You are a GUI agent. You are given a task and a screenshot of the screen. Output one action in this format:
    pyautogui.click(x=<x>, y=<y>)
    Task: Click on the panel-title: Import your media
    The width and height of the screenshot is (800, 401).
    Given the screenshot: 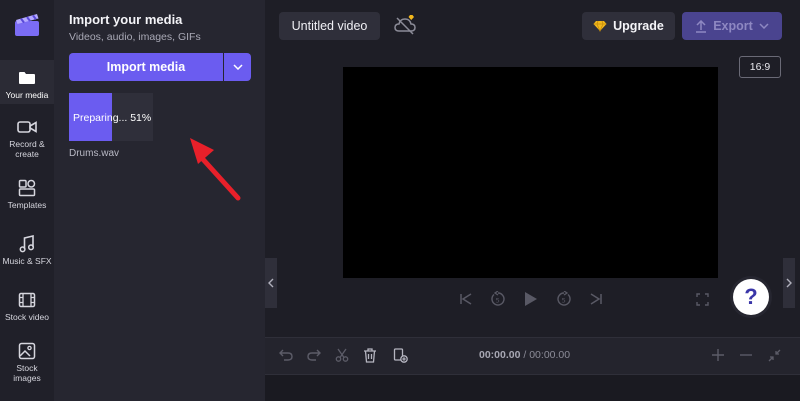 What is the action you would take?
    pyautogui.click(x=126, y=19)
    